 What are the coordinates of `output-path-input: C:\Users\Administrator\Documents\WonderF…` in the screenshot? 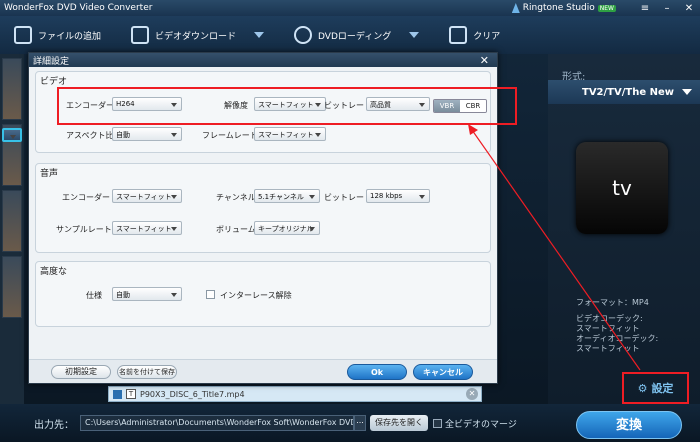 It's located at (217, 423).